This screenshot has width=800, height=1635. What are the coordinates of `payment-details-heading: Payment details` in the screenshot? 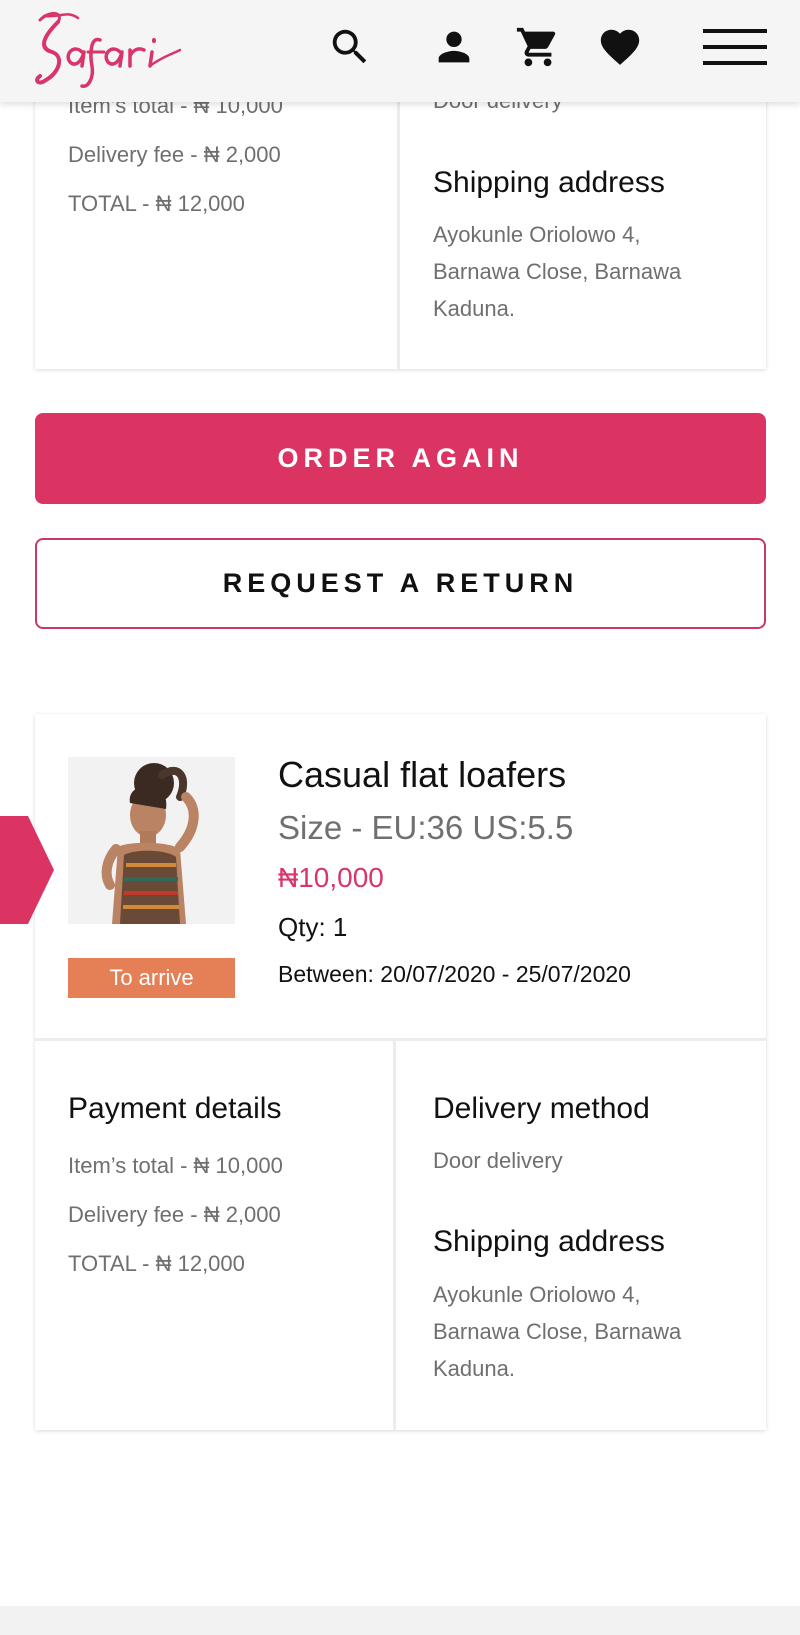 It's located at (175, 1108).